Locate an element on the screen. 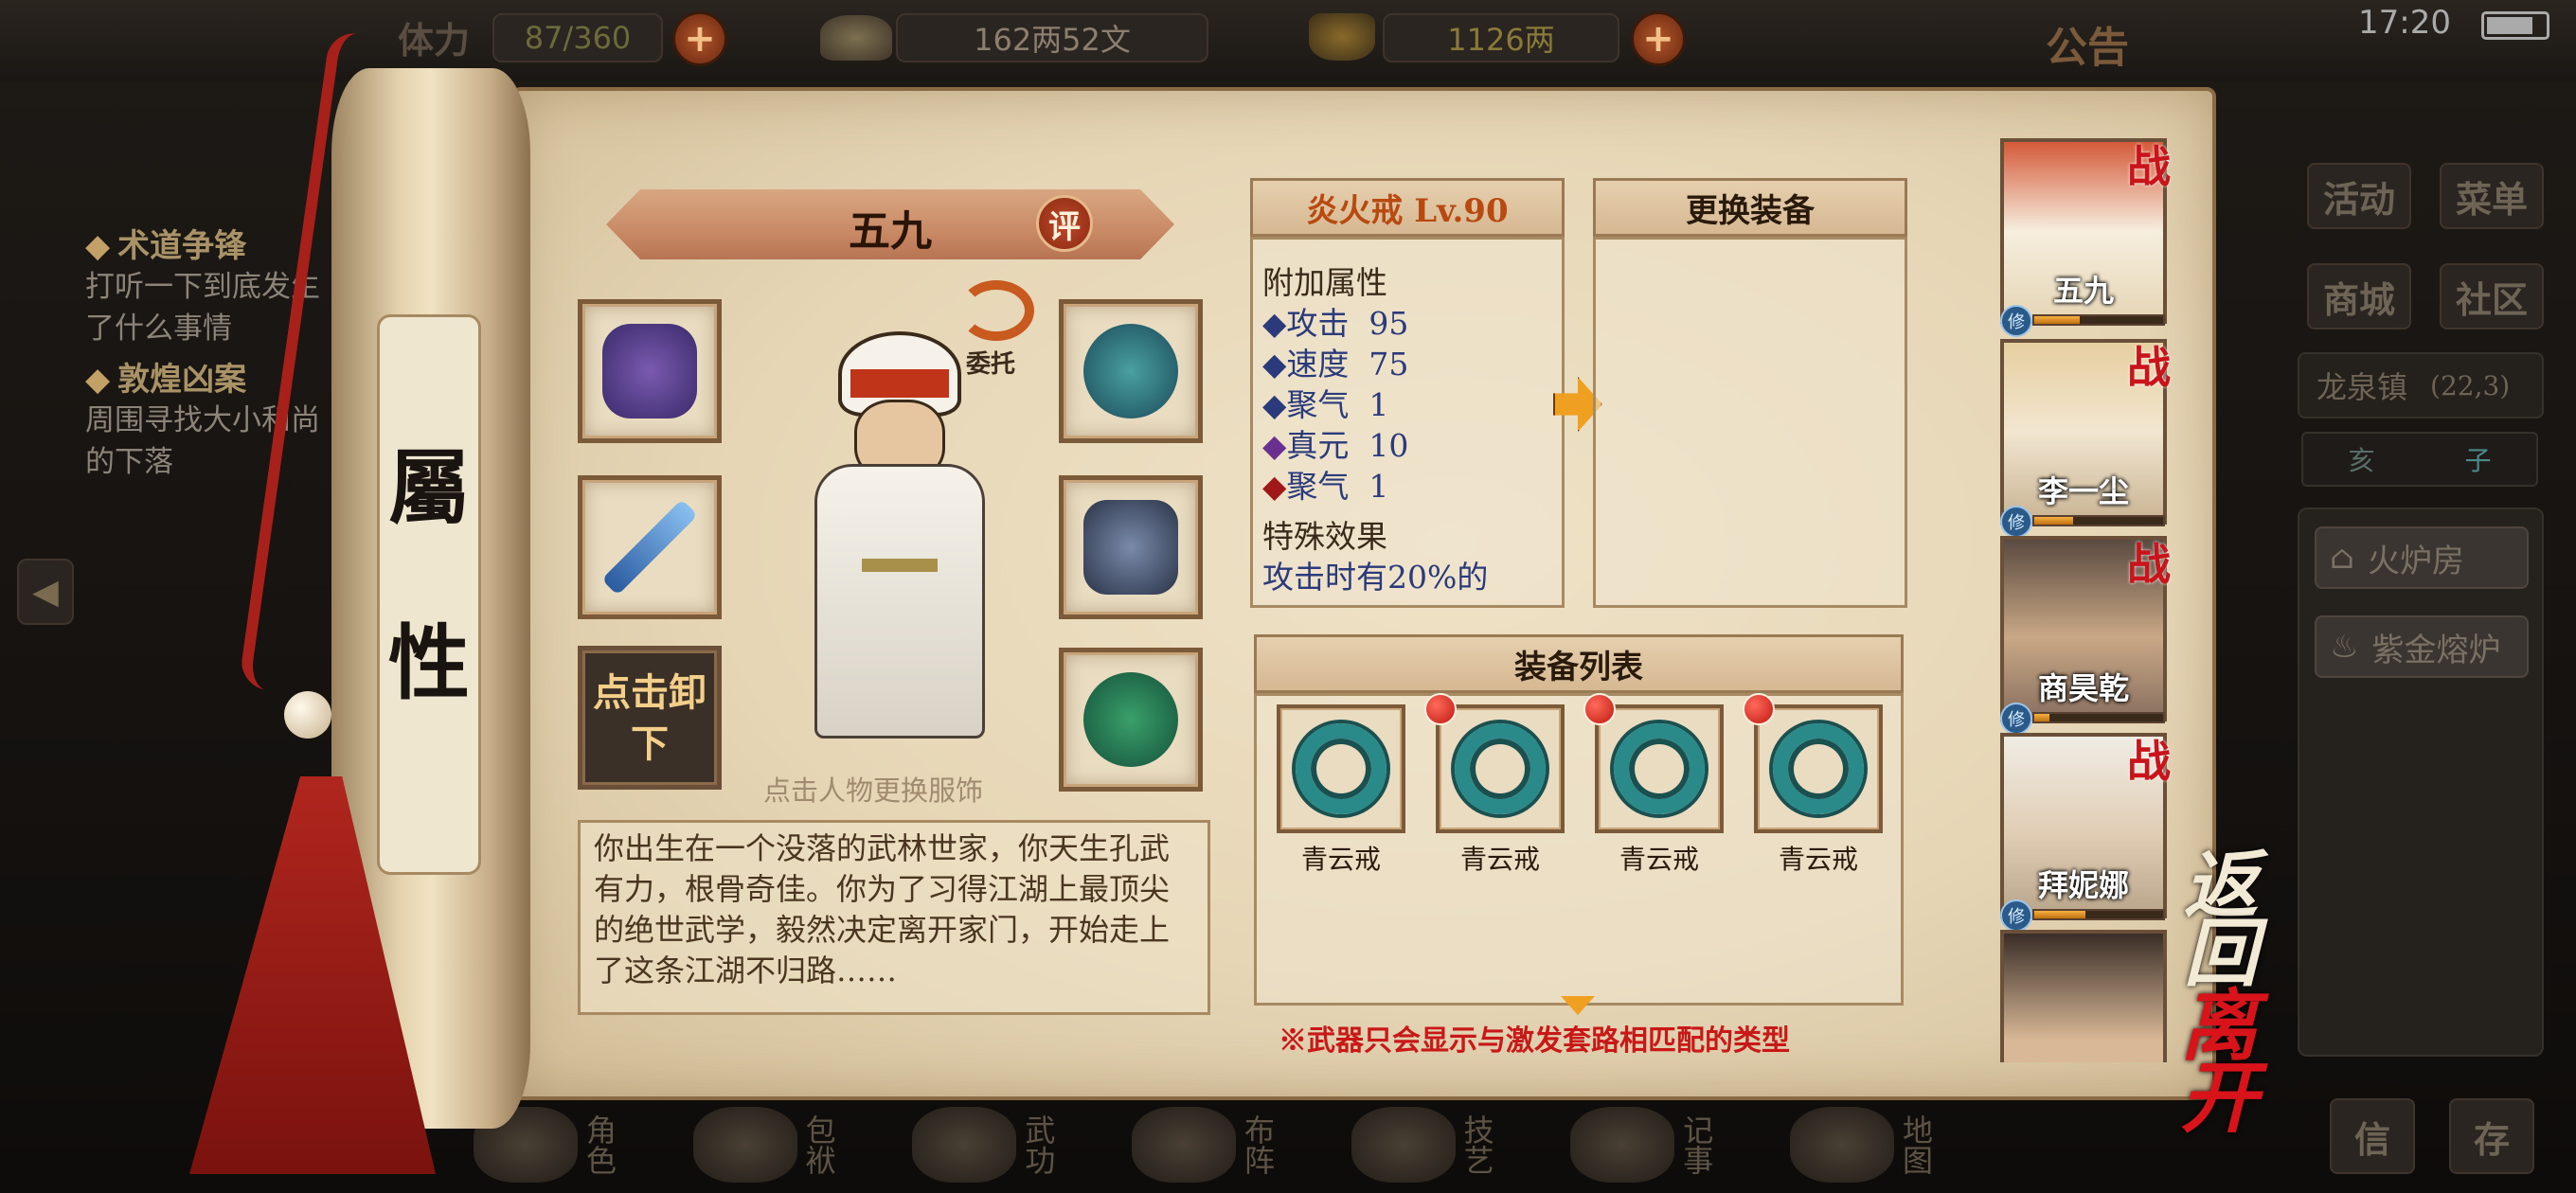 This screenshot has width=2576, height=1193. back-button: 返回 is located at coordinates (2241, 920).